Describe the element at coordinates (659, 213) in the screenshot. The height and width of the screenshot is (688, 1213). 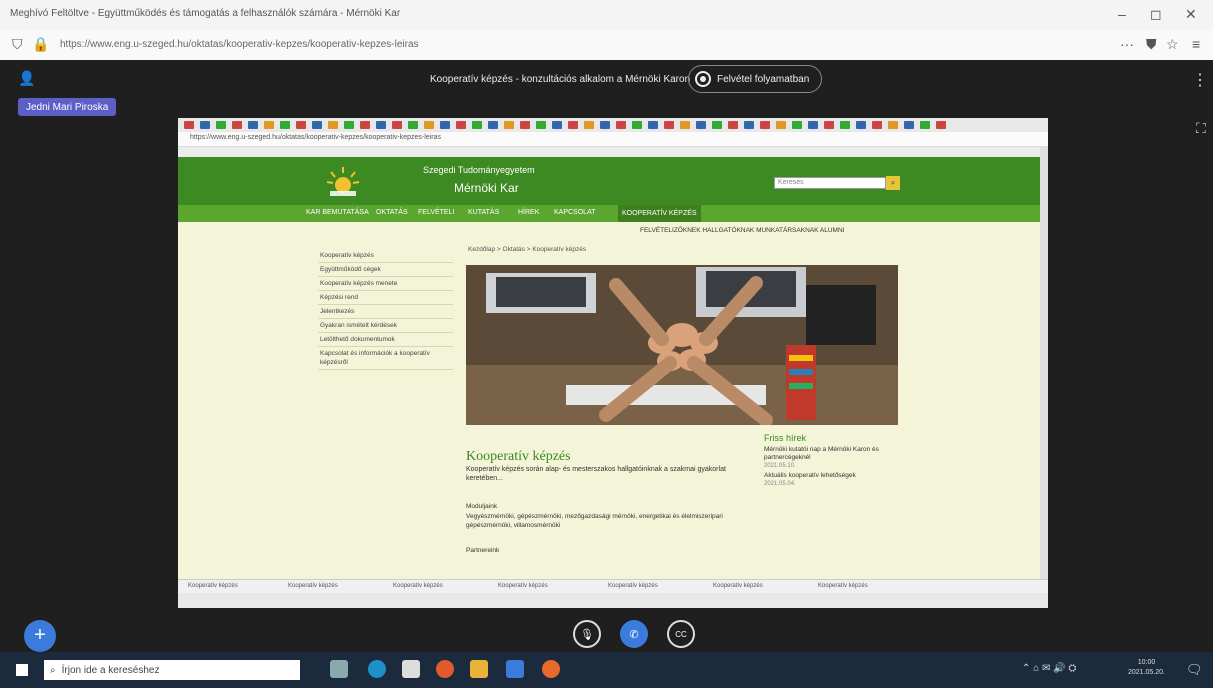
I see `nav-item-active: KOOPERATÍV KÉPZÉS` at that location.